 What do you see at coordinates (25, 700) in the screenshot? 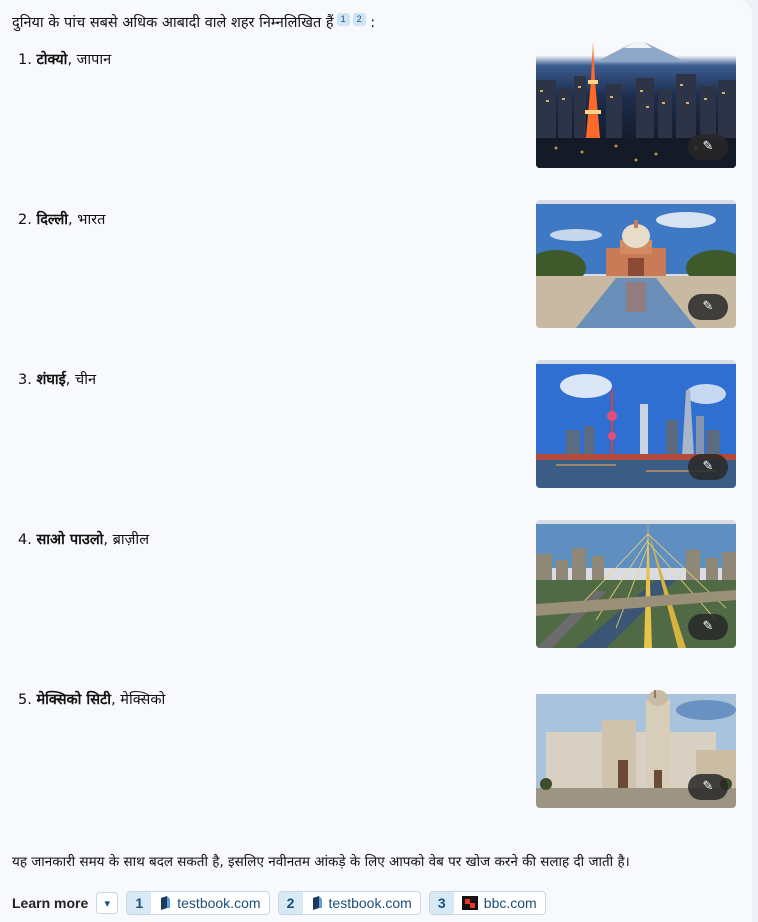
I see `city-number: 5.` at bounding box center [25, 700].